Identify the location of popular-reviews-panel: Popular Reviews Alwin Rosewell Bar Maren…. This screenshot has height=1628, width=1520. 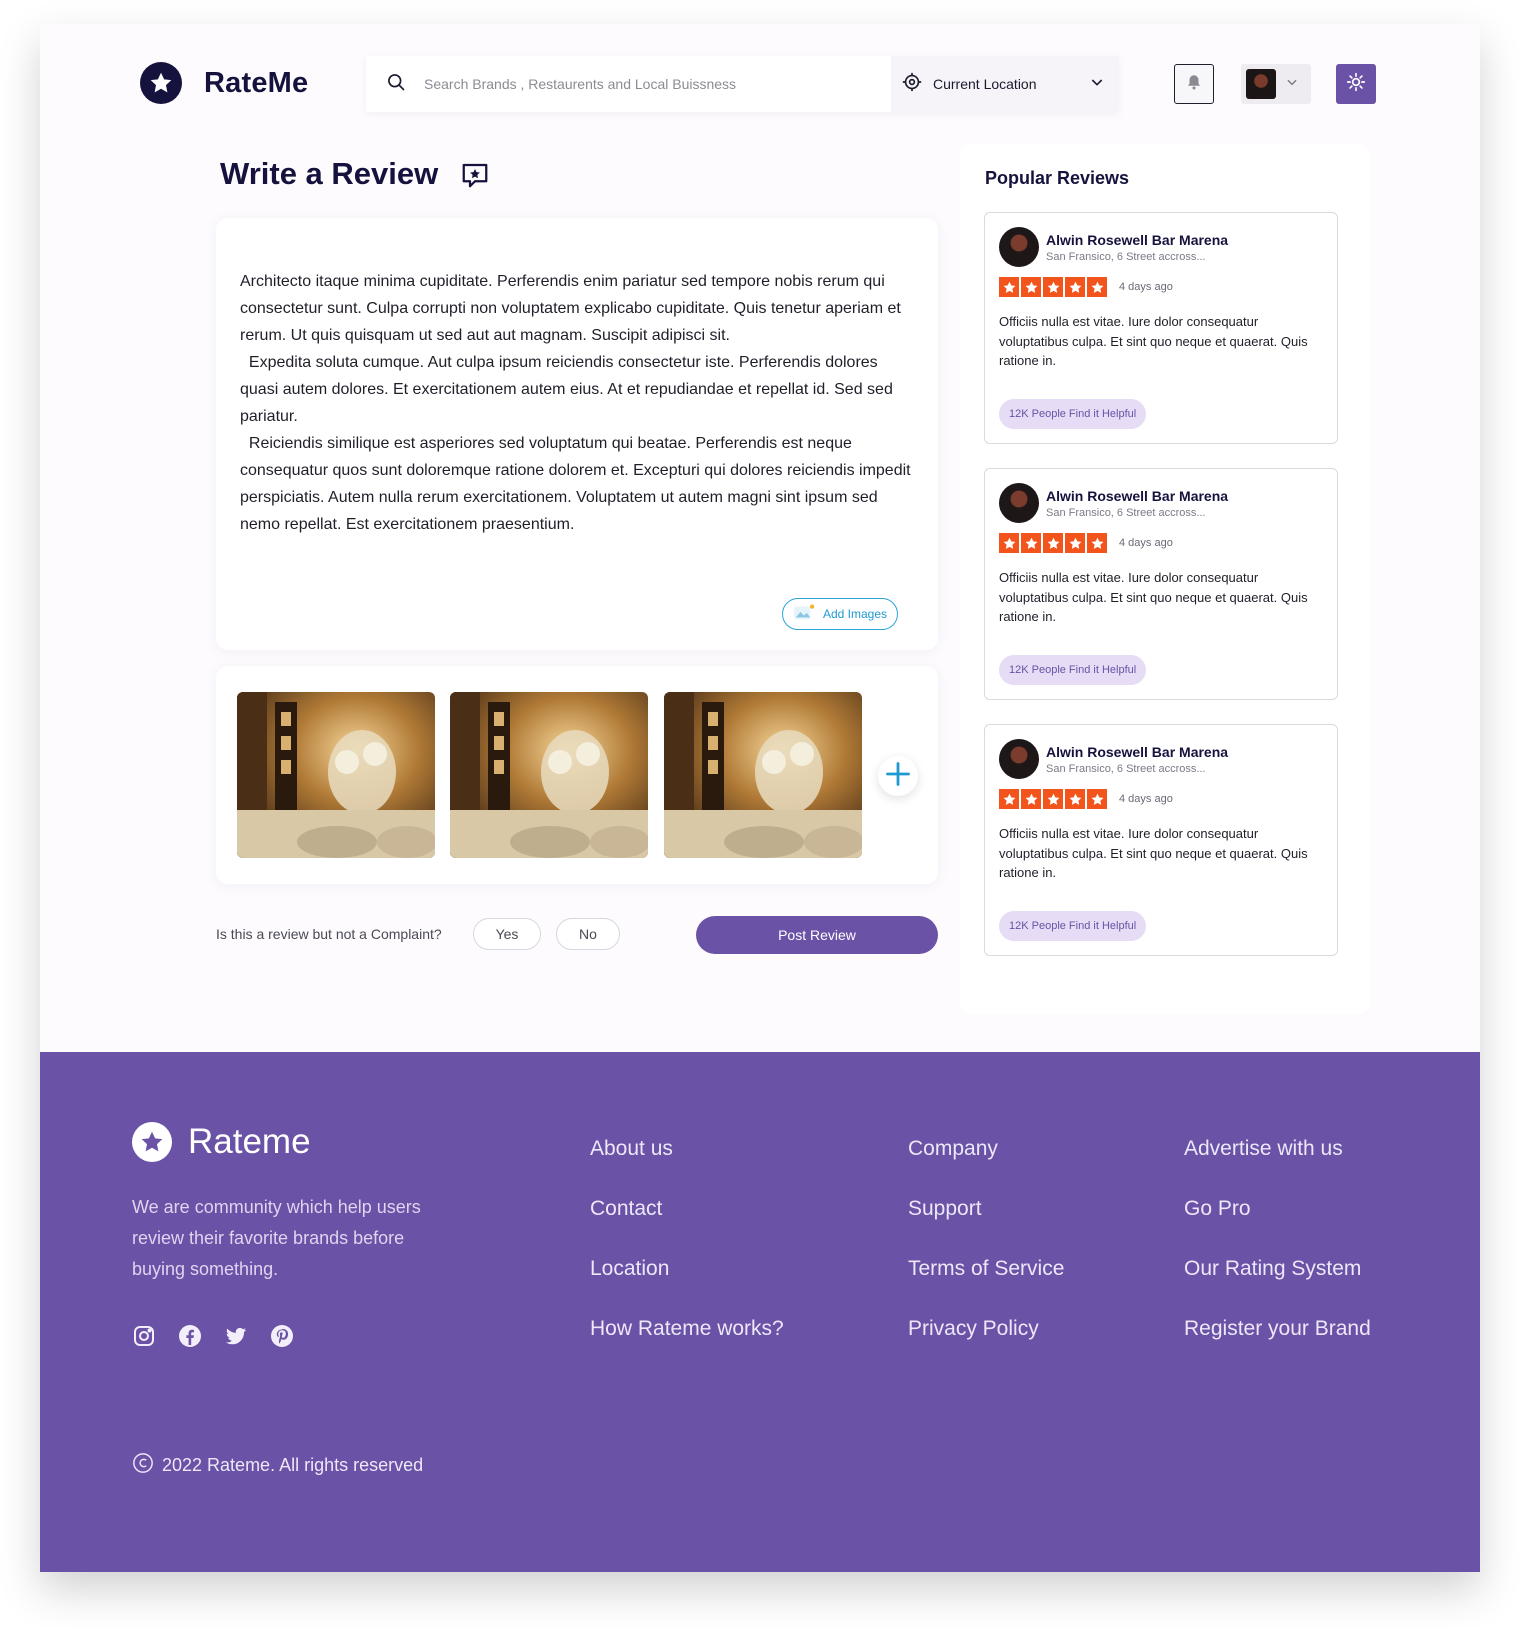
(1165, 579).